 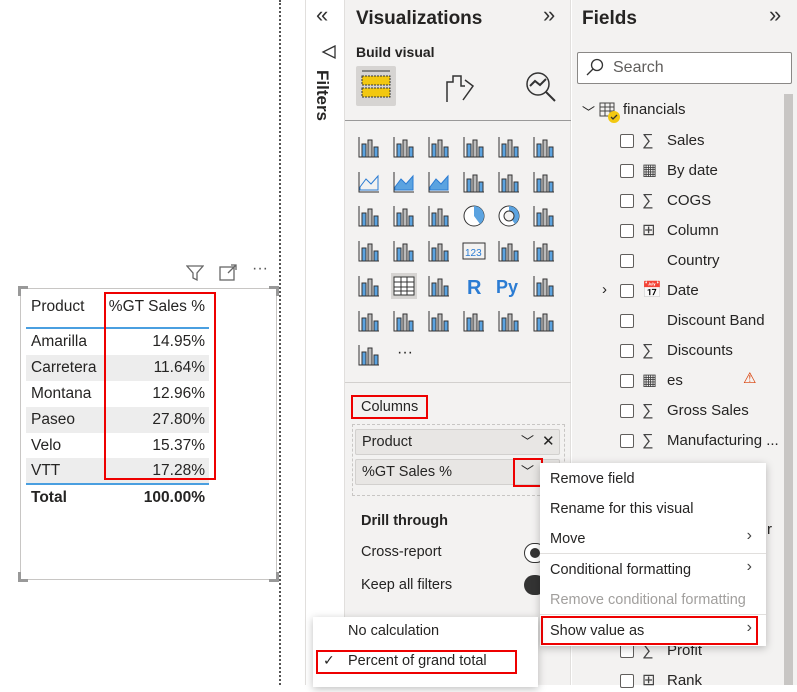 I want to click on multi-row-card-visual-icon, so click(x=509, y=251).